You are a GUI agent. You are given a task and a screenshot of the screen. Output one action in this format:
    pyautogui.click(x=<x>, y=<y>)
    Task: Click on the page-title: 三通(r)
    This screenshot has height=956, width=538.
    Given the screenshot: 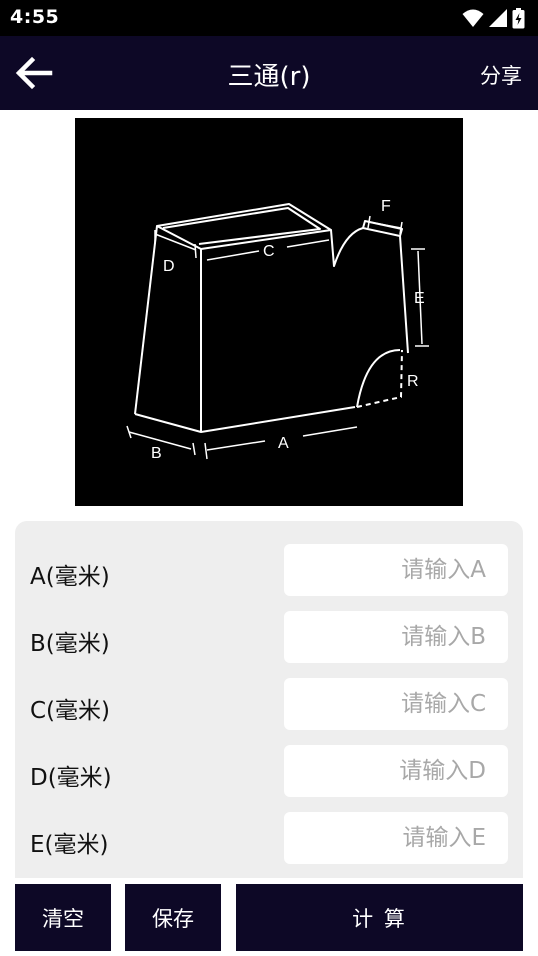 What is the action you would take?
    pyautogui.click(x=269, y=77)
    